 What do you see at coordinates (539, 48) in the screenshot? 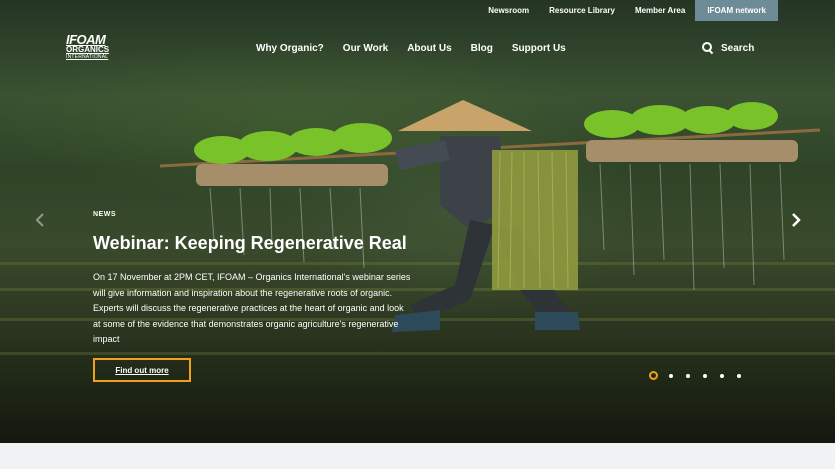
I see `nav-support-us: Support Us` at bounding box center [539, 48].